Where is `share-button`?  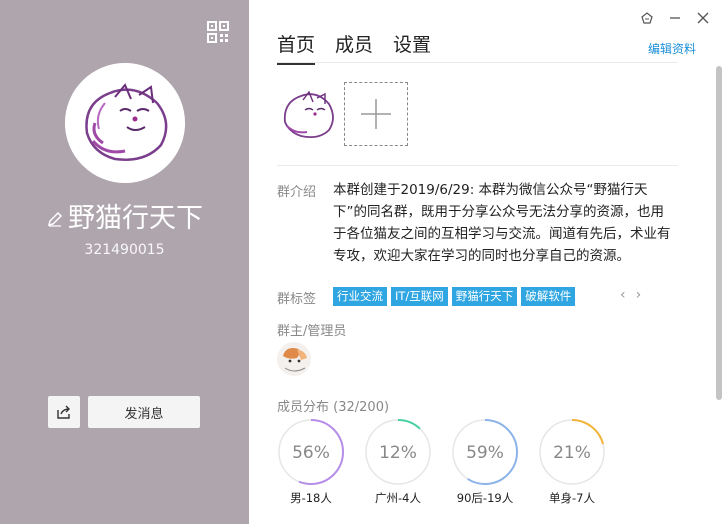
share-button is located at coordinates (64, 412).